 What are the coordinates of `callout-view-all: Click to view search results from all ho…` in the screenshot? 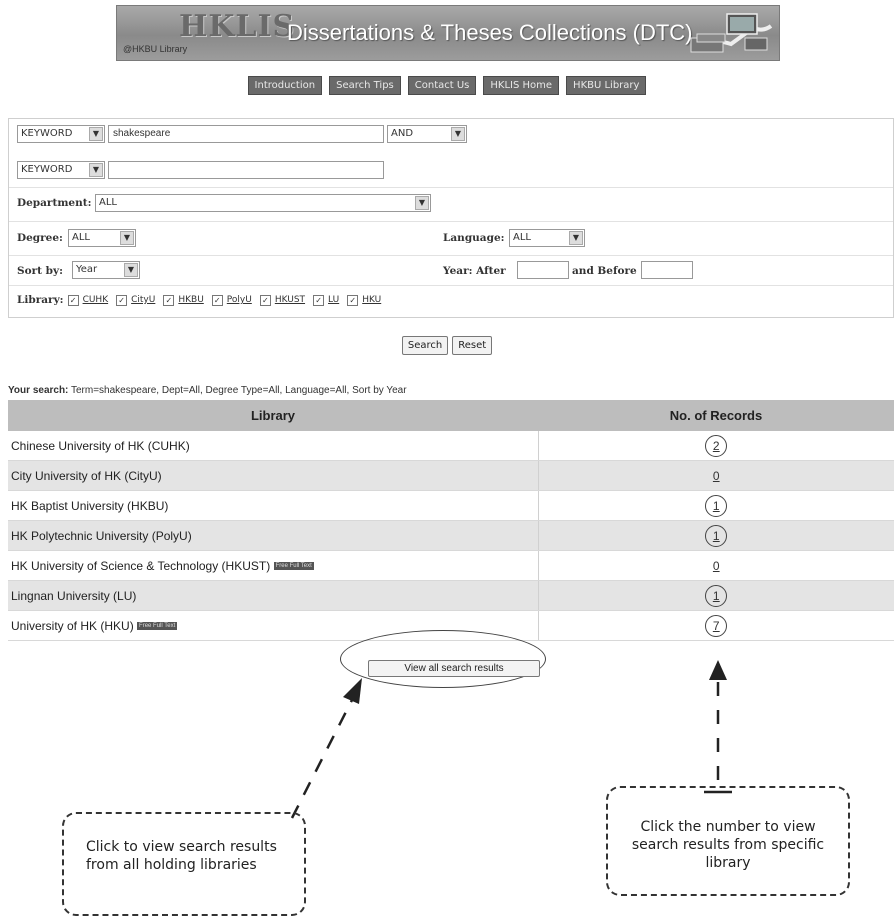 It's located at (184, 864).